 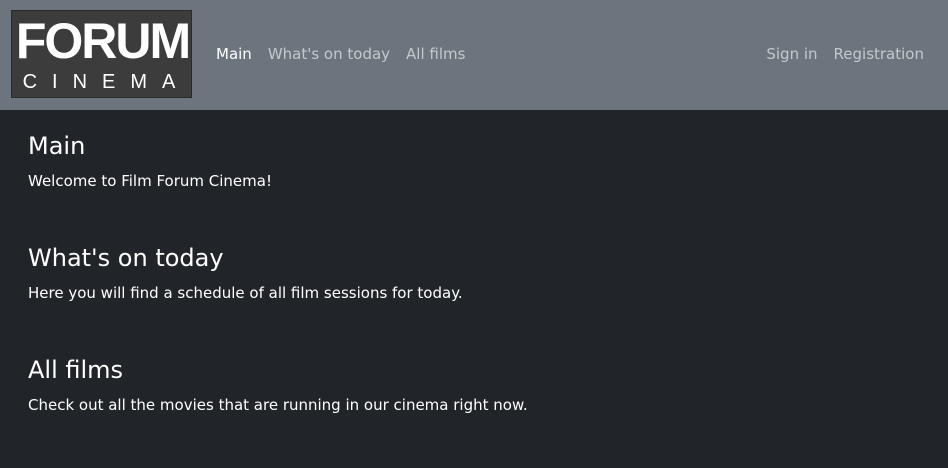 What do you see at coordinates (106, 82) in the screenshot?
I see `logo-text-cinema: CINEMA` at bounding box center [106, 82].